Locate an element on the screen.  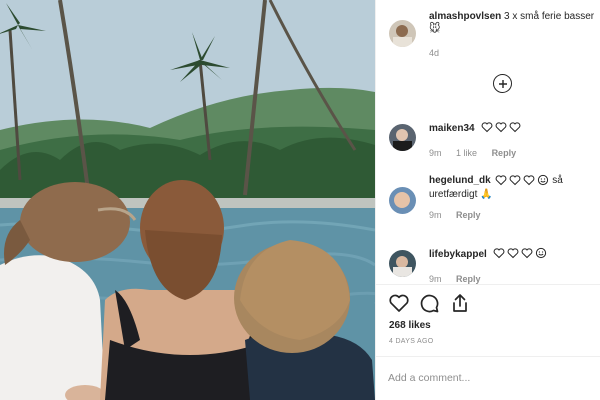
like-button is located at coordinates (399, 303).